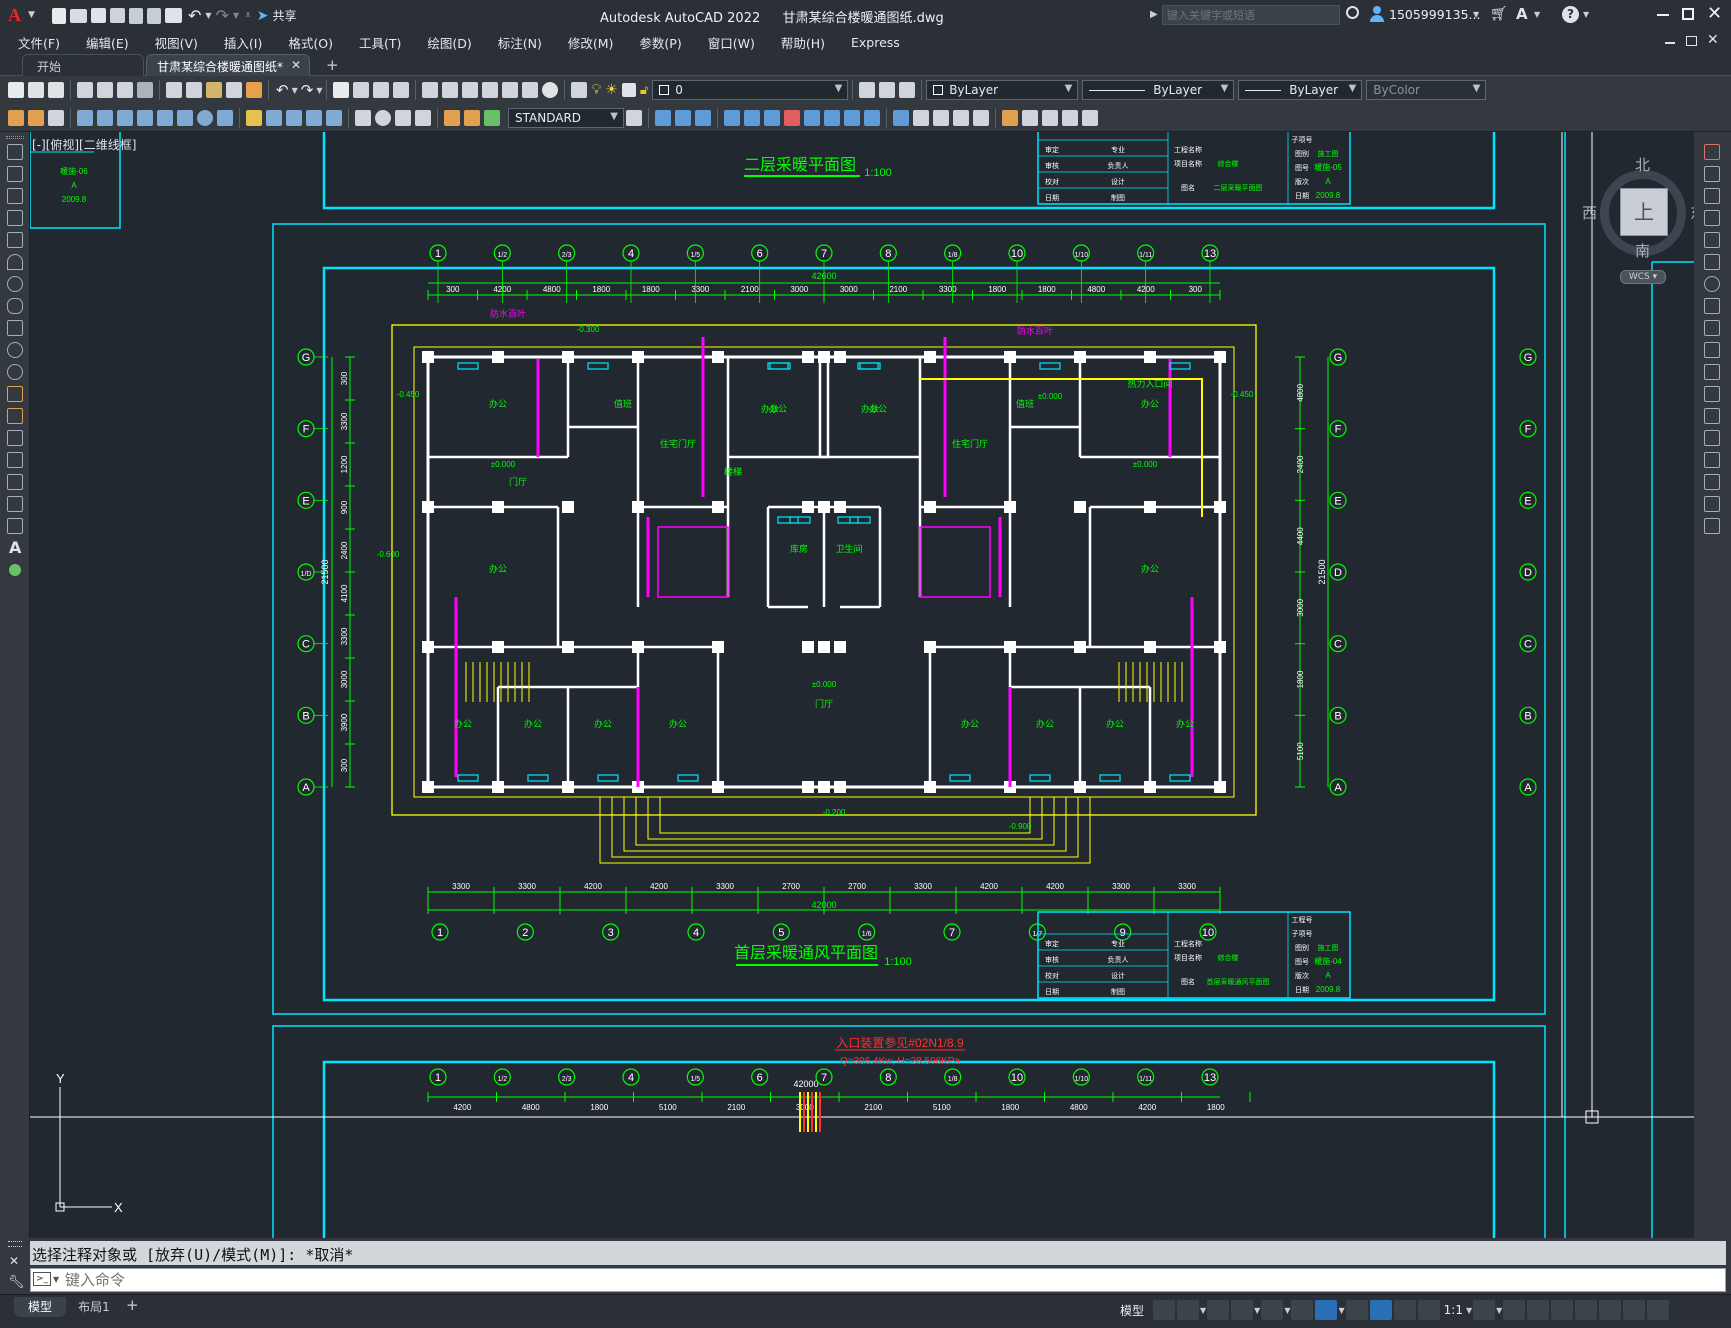 The image size is (1731, 1328). I want to click on customize-icon, so click(1658, 1310).